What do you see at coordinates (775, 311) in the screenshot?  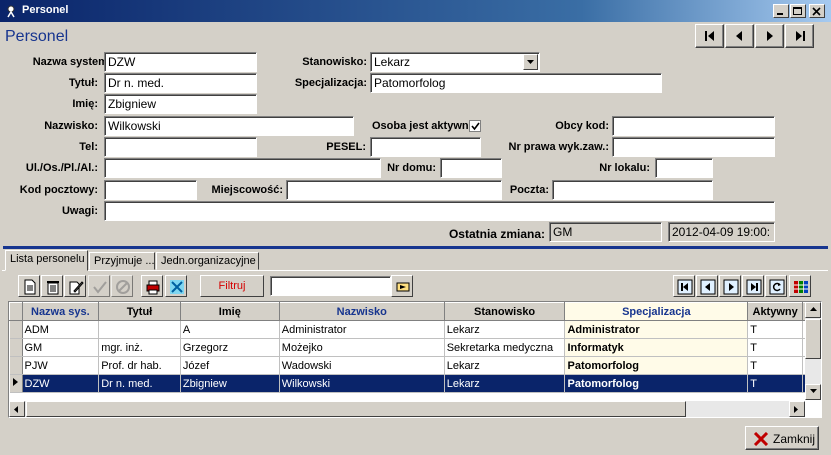 I see `column-header: Aktywny` at bounding box center [775, 311].